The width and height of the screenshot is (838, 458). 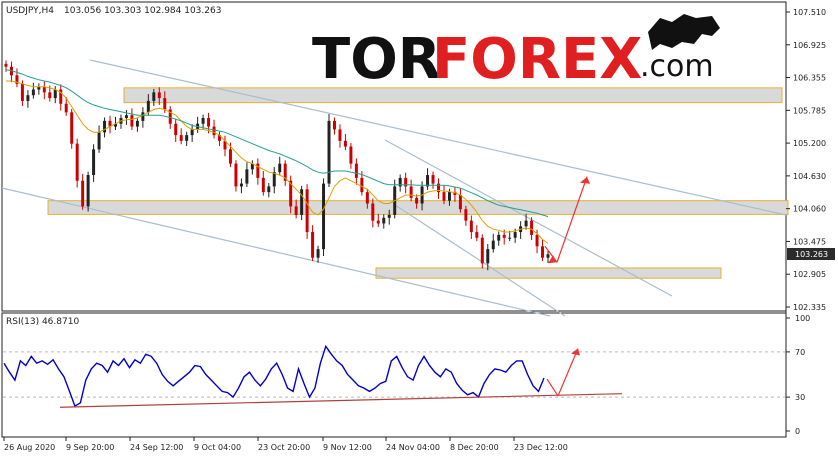 What do you see at coordinates (30, 11) in the screenshot?
I see `header-symbol: USDJPY,H4` at bounding box center [30, 11].